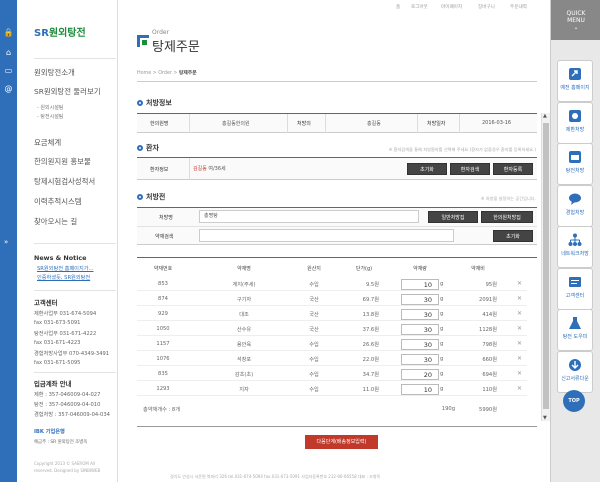 The height and width of the screenshot is (482, 600). Describe the element at coordinates (244, 360) in the screenshot. I see `cell-name: 석창포` at that location.